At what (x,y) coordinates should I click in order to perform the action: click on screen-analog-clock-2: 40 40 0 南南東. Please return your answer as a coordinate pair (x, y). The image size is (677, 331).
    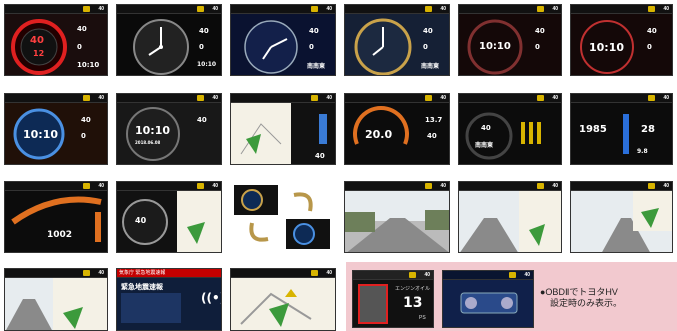
    Looking at the image, I should click on (283, 40).